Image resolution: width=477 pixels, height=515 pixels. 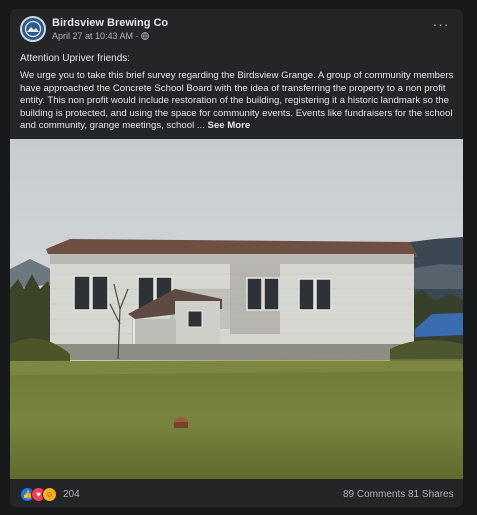 What do you see at coordinates (431, 494) in the screenshot?
I see `shares-count-link: 81 Shares` at bounding box center [431, 494].